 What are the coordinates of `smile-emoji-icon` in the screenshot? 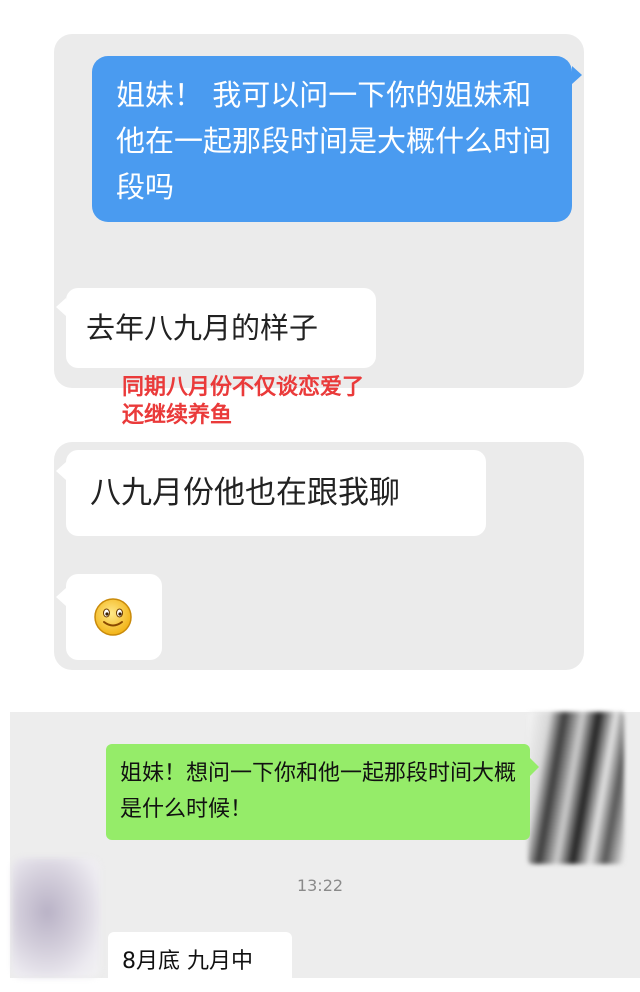 It's located at (113, 617).